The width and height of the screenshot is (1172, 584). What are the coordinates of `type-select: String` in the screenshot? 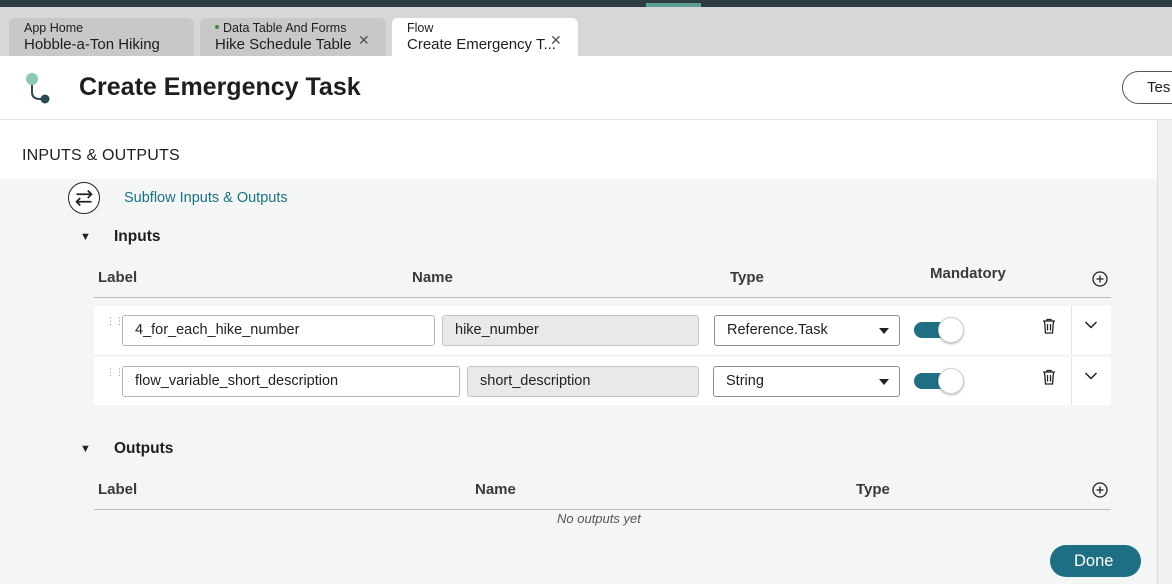 It's located at (806, 381).